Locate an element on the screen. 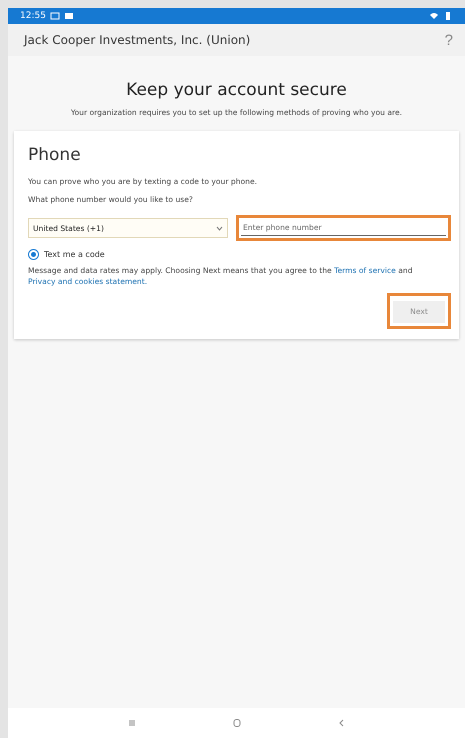 This screenshot has width=465, height=738. back-icon is located at coordinates (341, 723).